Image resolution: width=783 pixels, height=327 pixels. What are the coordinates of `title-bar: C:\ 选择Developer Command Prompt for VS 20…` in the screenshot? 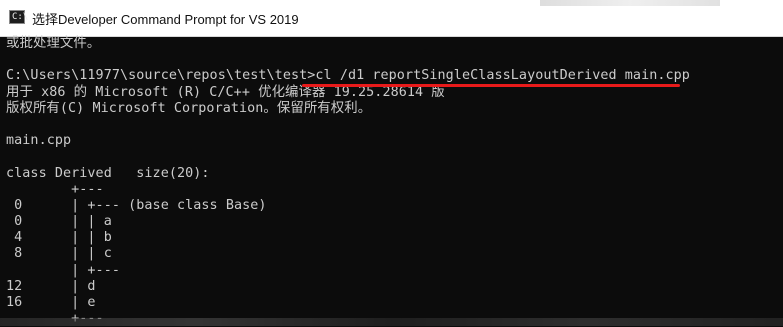 It's located at (391, 18).